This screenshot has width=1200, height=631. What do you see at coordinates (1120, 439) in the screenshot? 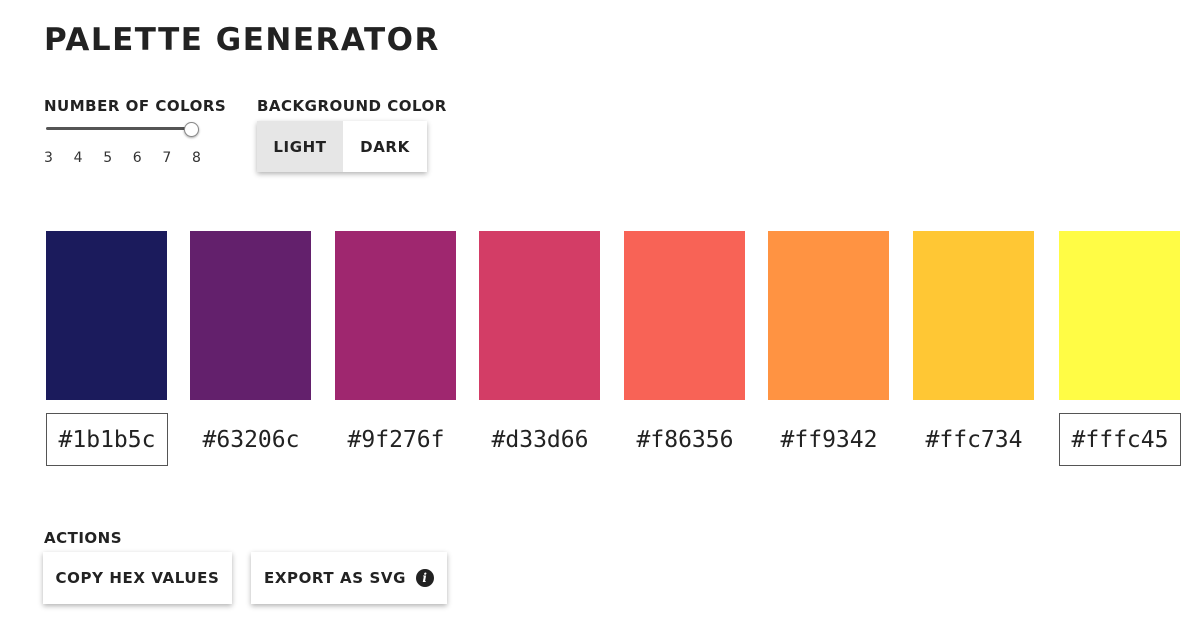
I see `hex-value: #fffc45` at bounding box center [1120, 439].